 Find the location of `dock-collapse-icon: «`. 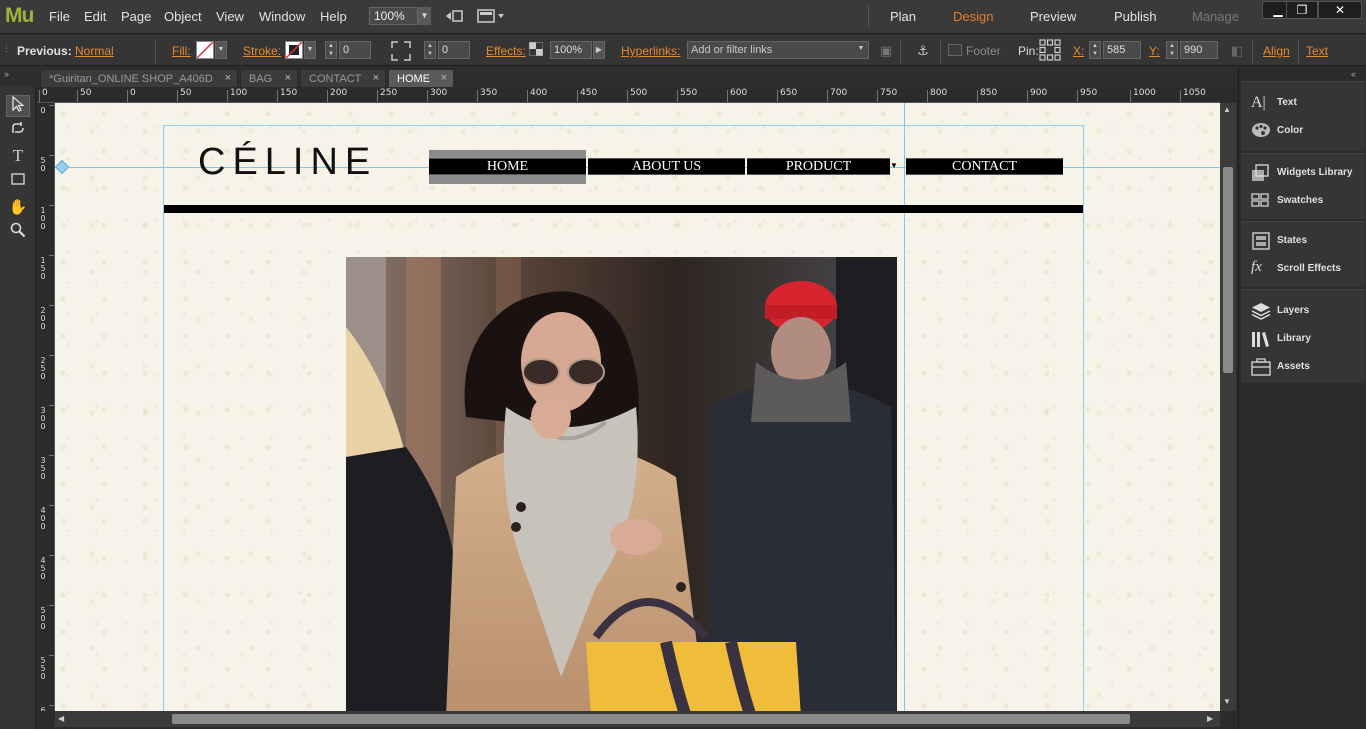

dock-collapse-icon: « is located at coordinates (1353, 74).